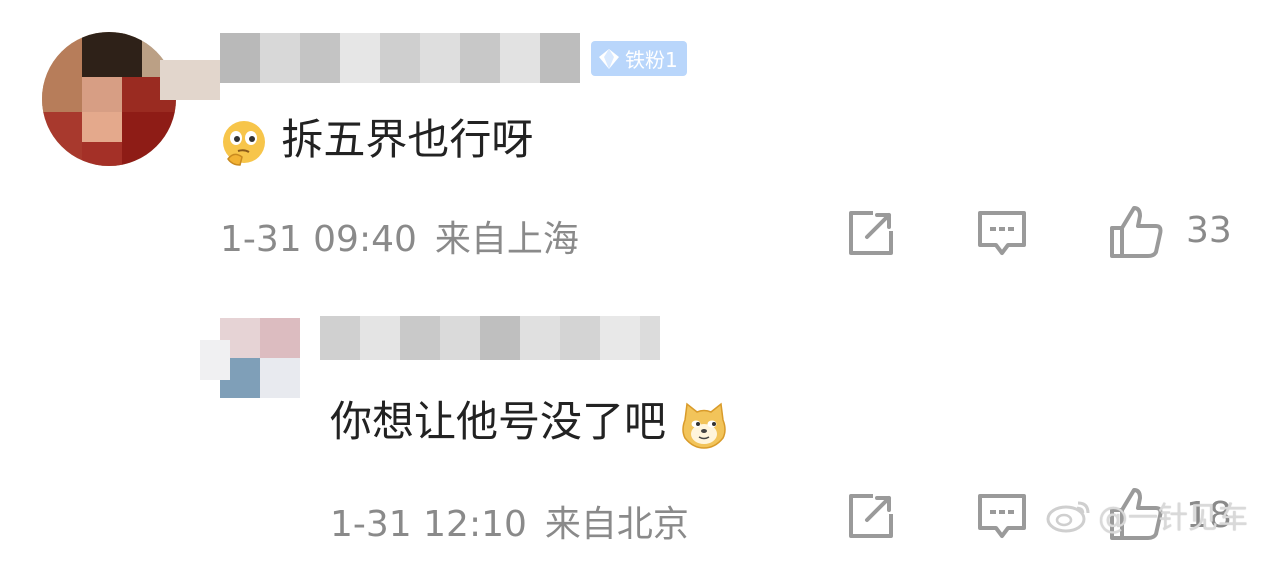  Describe the element at coordinates (616, 524) in the screenshot. I see `reply-location: 来自北京` at that location.